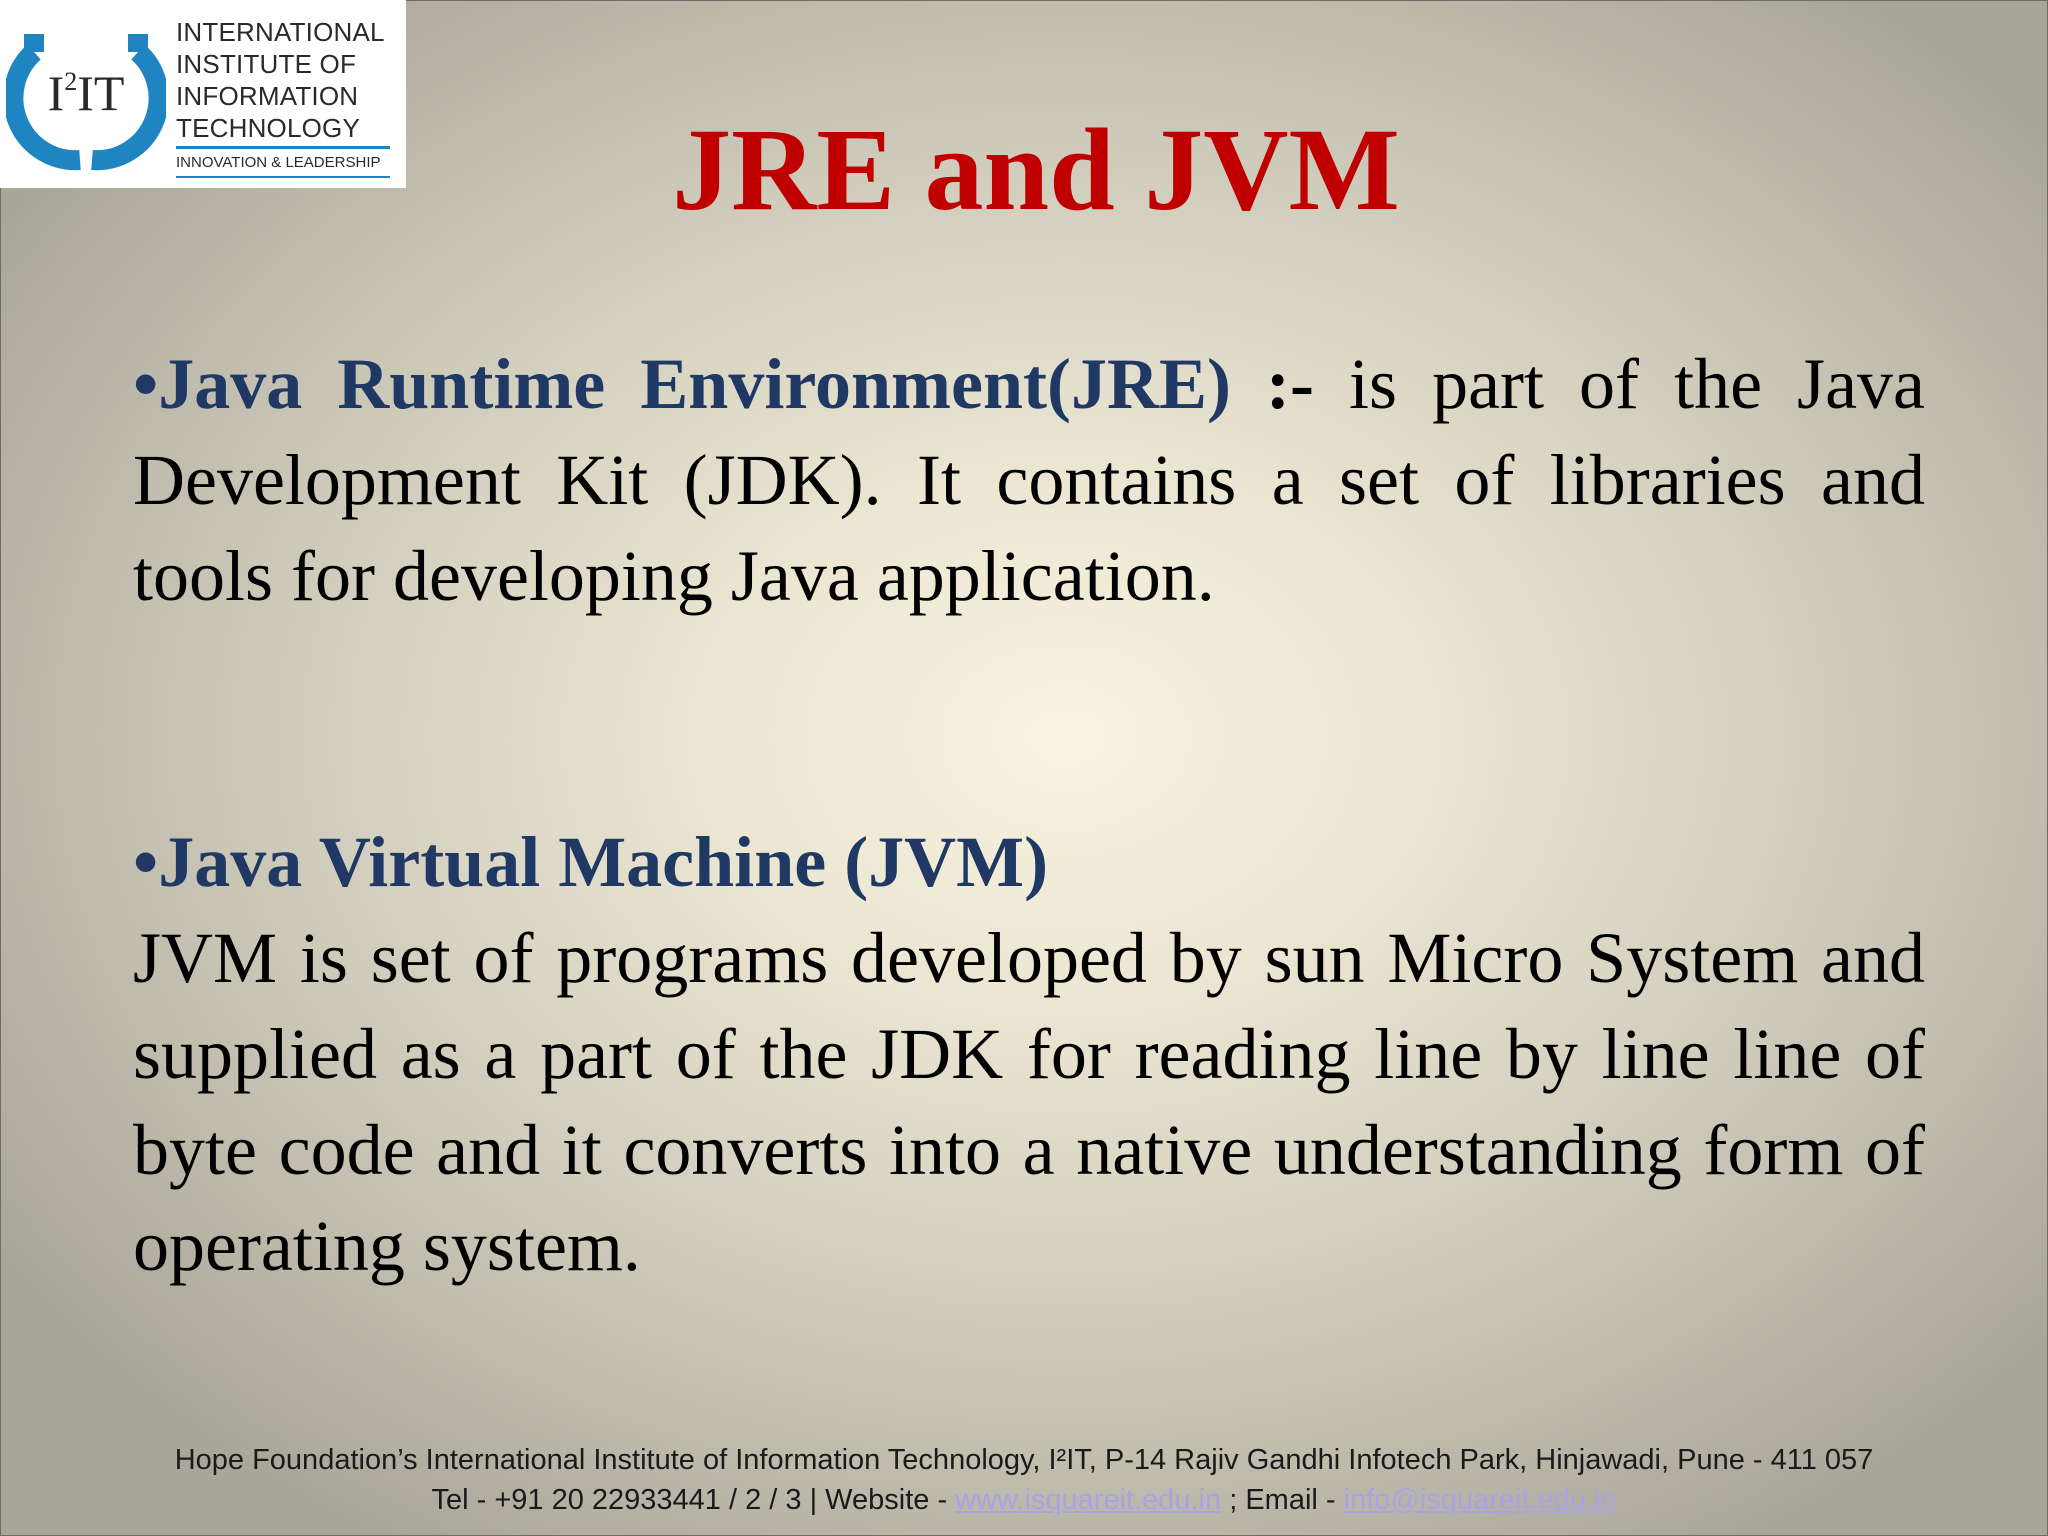  Describe the element at coordinates (1036, 169) in the screenshot. I see `slide-title: JRE and JVM` at that location.